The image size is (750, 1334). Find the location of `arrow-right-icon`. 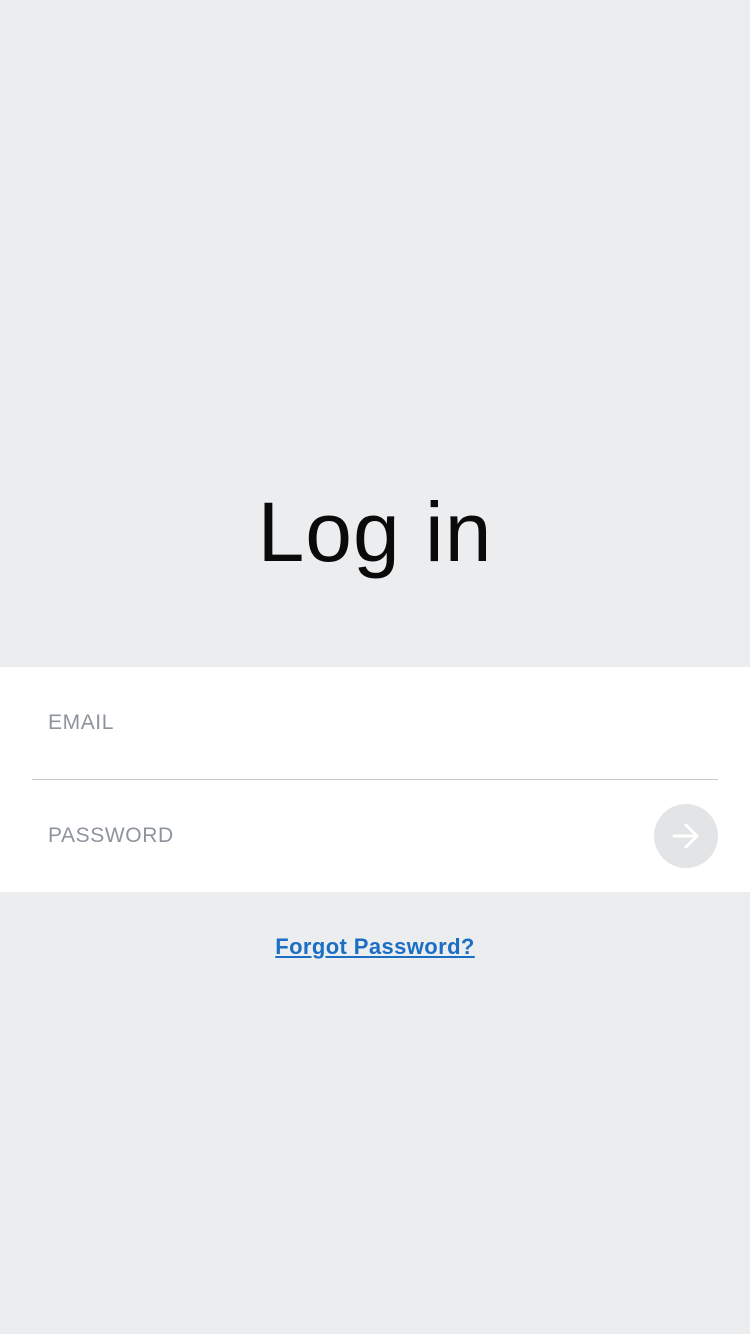

arrow-right-icon is located at coordinates (686, 836).